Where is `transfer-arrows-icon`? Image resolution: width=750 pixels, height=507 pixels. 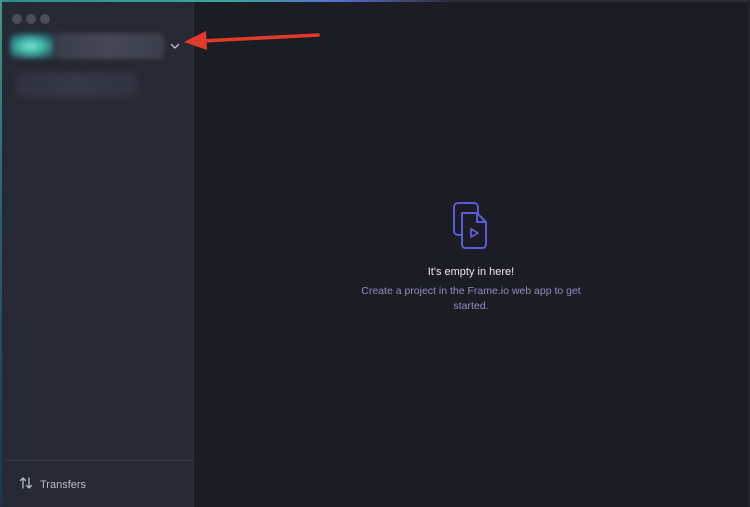
transfer-arrows-icon is located at coordinates (26, 485).